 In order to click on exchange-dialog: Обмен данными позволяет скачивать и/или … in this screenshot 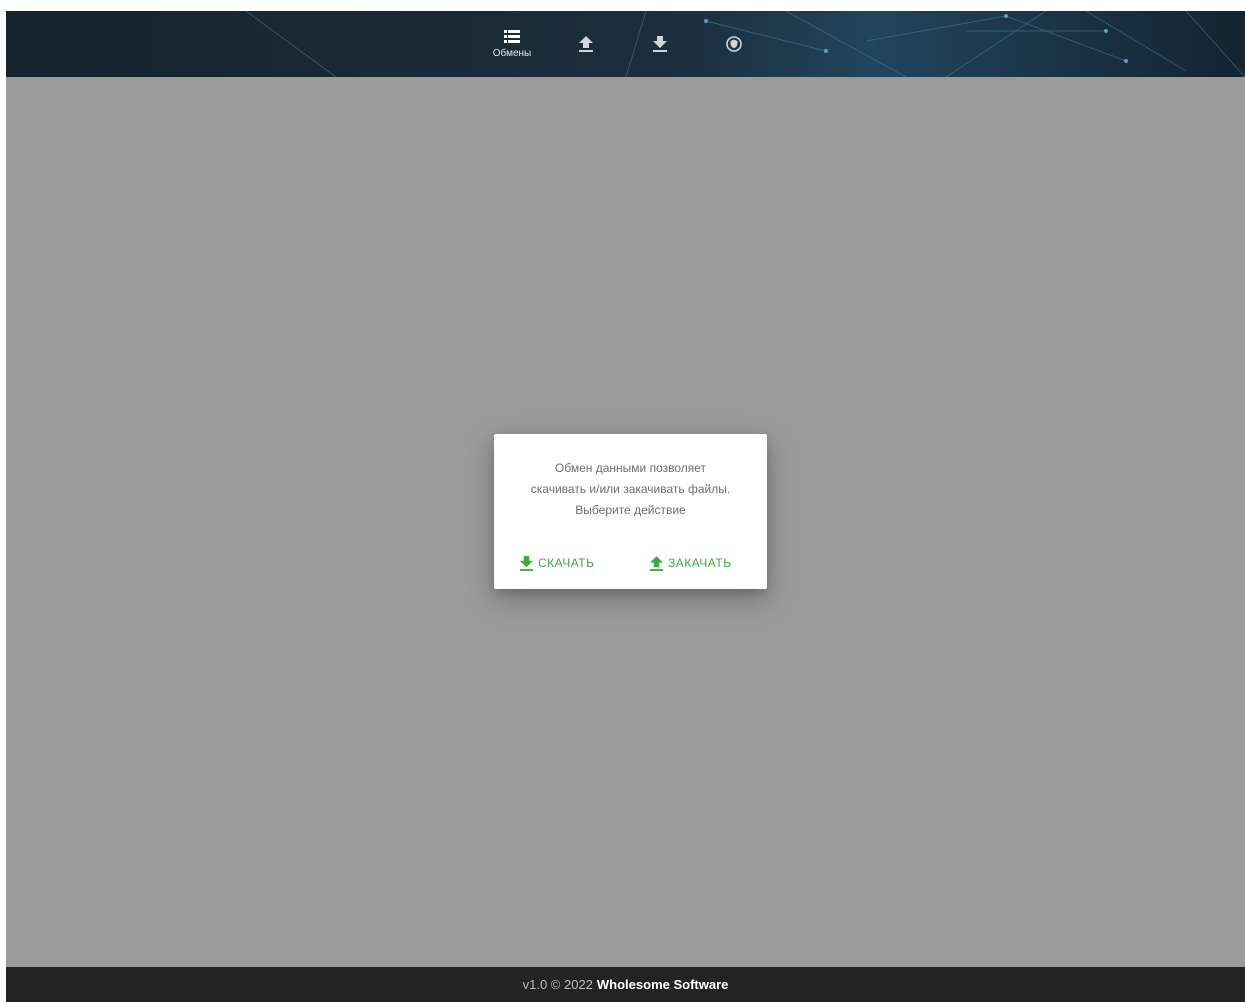, I will do `click(630, 511)`.